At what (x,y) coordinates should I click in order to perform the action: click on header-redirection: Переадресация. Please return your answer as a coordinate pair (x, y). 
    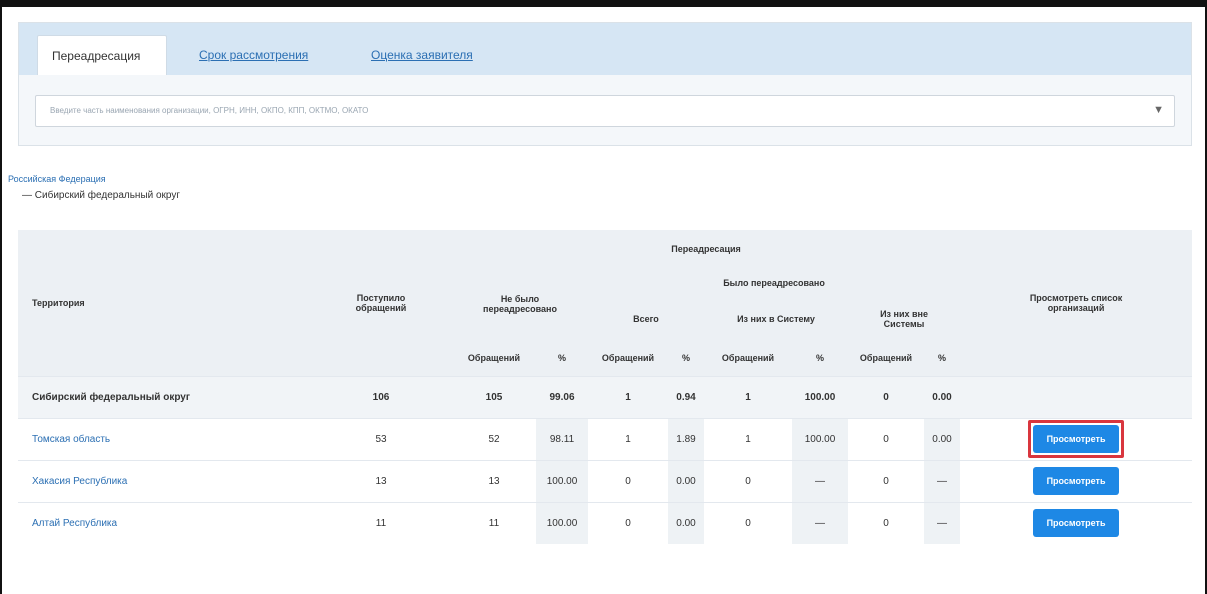
    Looking at the image, I should click on (706, 249).